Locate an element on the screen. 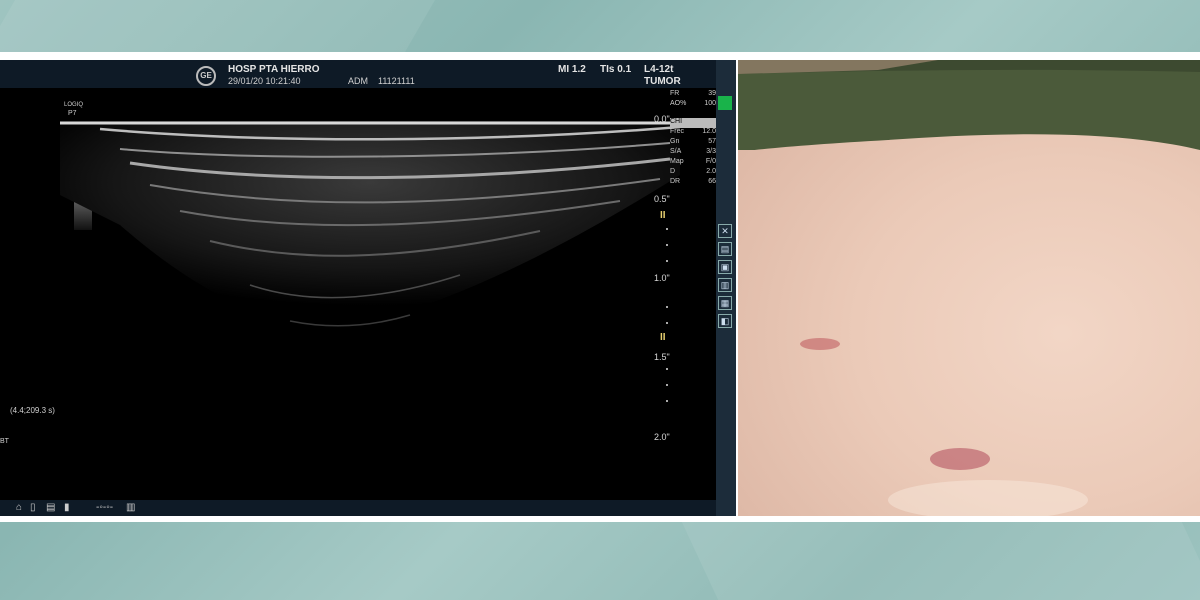  param-row: Frec 12.0 is located at coordinates (693, 131).